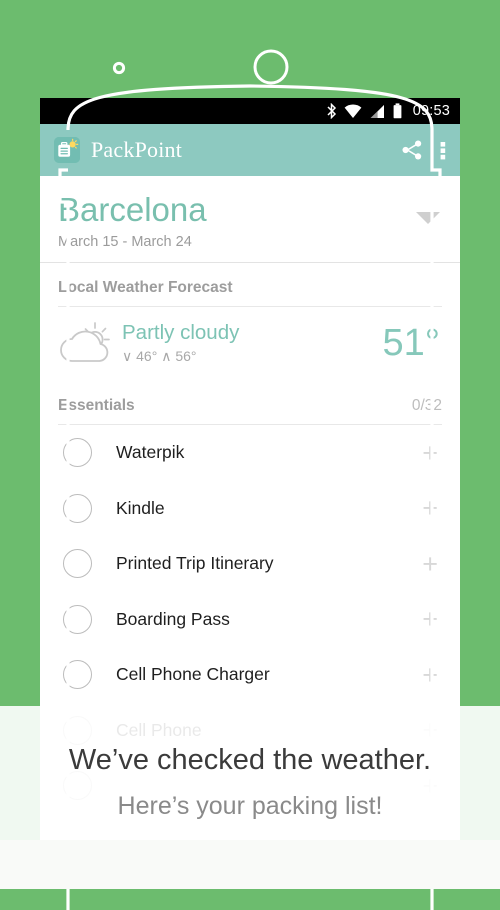 The image size is (500, 910). I want to click on trip-city: Barcelona, so click(132, 209).